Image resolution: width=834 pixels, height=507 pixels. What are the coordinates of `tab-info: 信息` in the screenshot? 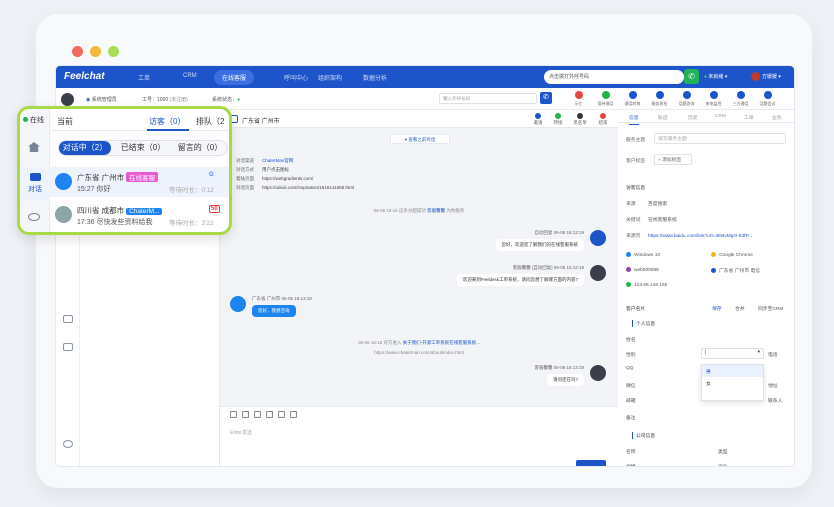 It's located at (634, 119).